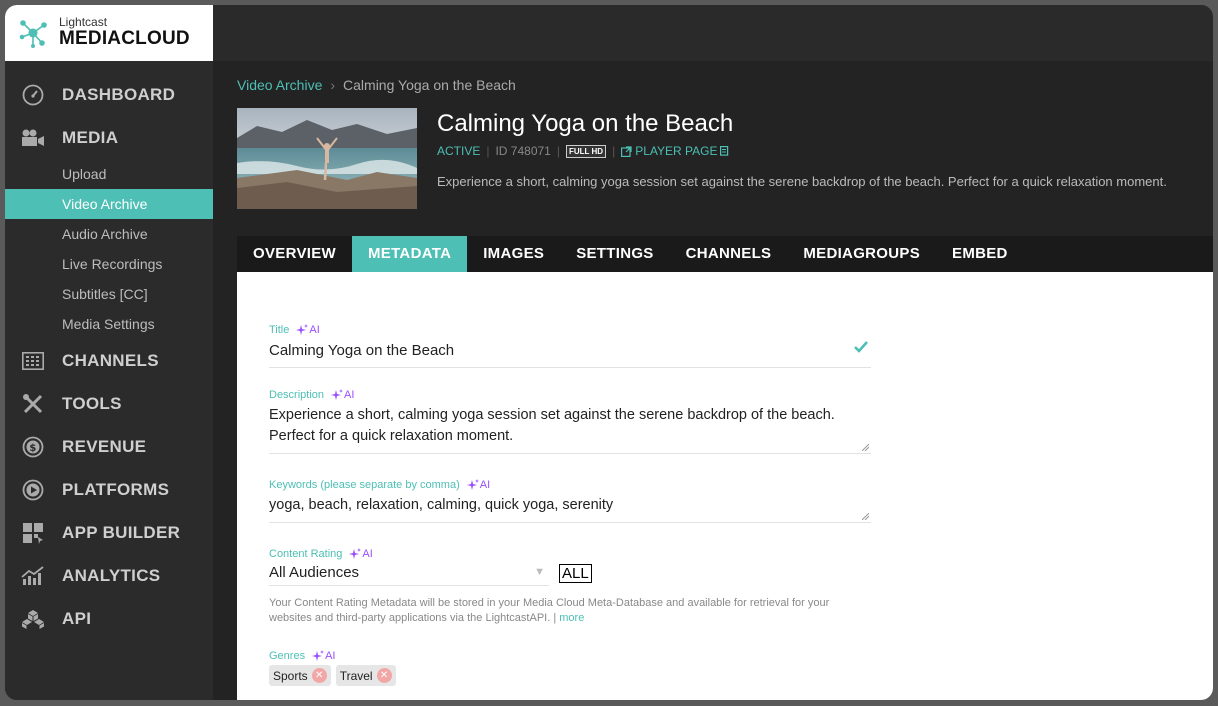  I want to click on tab-mediagroups: MEDIAGROUPS, so click(861, 254).